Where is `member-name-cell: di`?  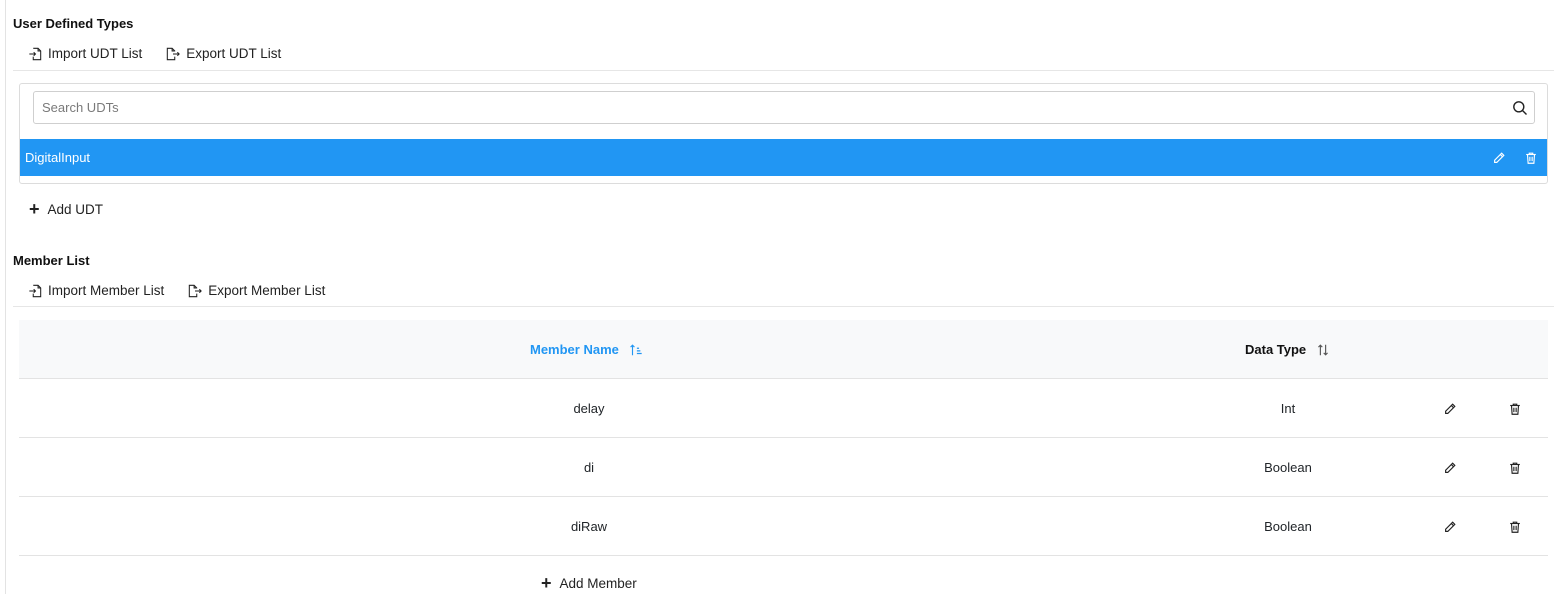 member-name-cell: di is located at coordinates (589, 467).